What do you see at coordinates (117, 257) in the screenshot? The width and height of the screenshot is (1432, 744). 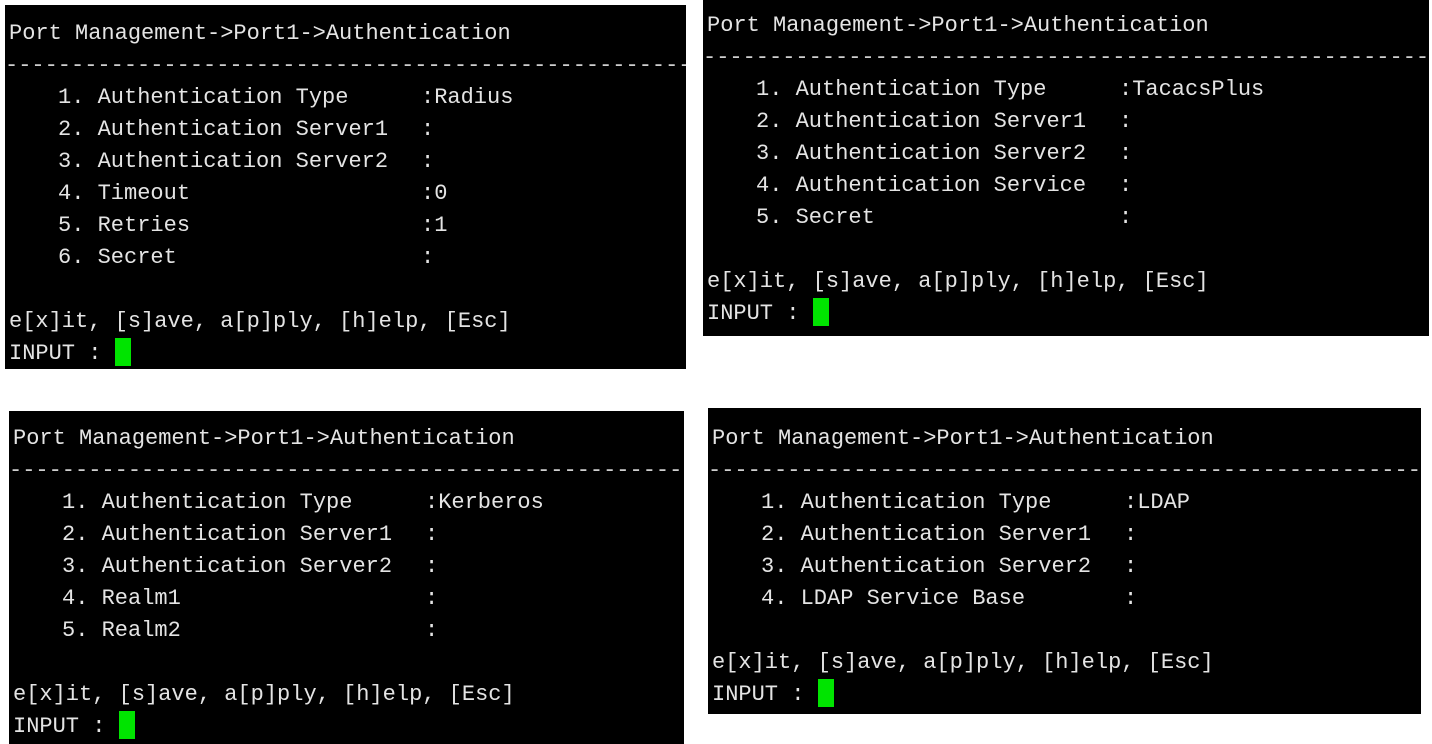 I see `field-label: 6. Secret` at bounding box center [117, 257].